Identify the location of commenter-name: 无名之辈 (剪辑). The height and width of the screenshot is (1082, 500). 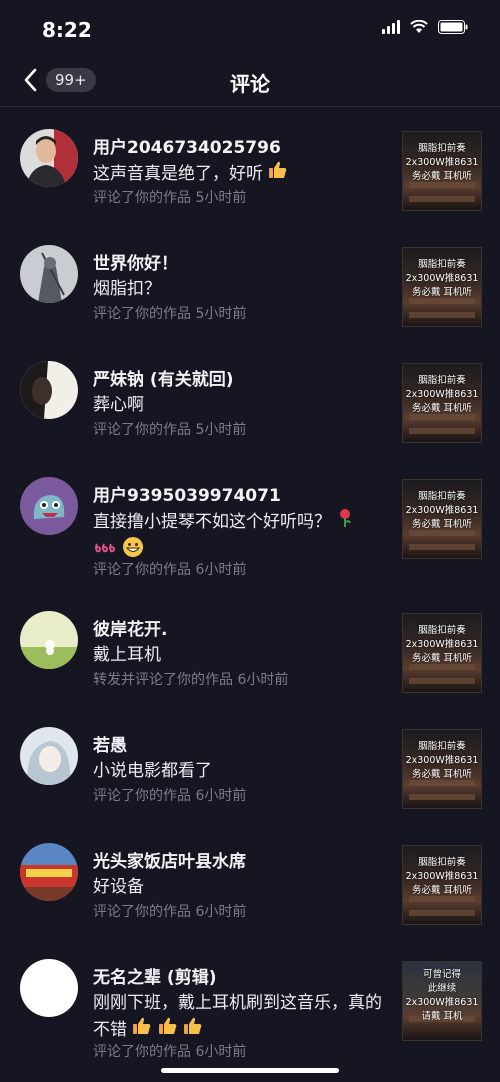
(154, 975).